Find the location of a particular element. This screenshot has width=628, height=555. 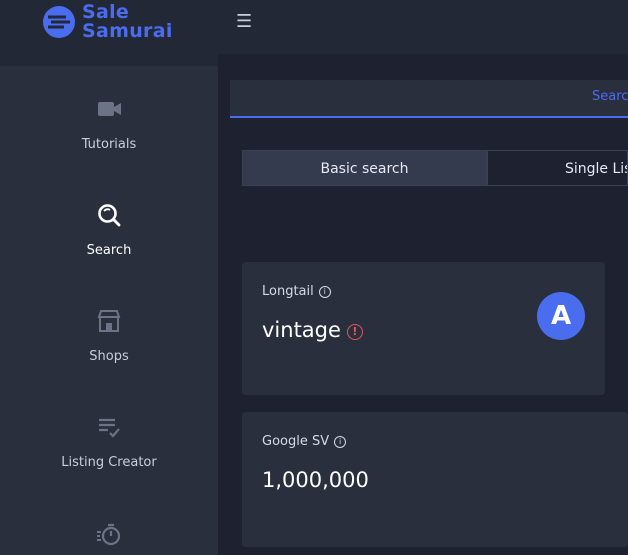

longtail-value-row: vintage! is located at coordinates (312, 330).